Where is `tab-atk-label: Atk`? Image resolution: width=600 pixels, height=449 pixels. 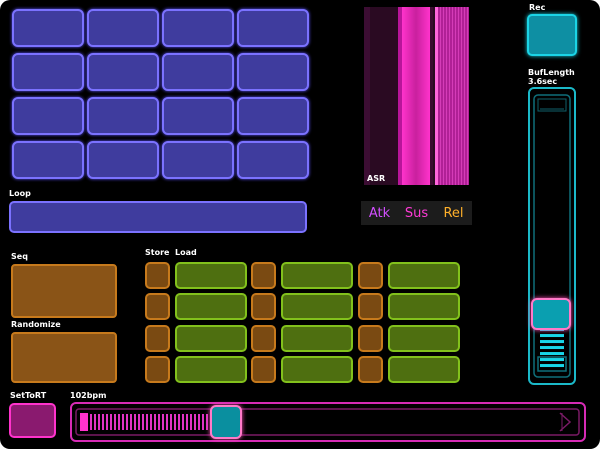
tab-atk-label: Atk is located at coordinates (379, 213).